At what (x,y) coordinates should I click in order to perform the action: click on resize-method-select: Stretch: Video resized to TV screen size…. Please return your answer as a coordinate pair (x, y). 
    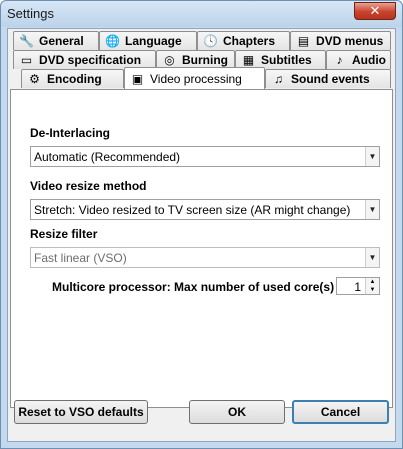
    Looking at the image, I should click on (205, 209).